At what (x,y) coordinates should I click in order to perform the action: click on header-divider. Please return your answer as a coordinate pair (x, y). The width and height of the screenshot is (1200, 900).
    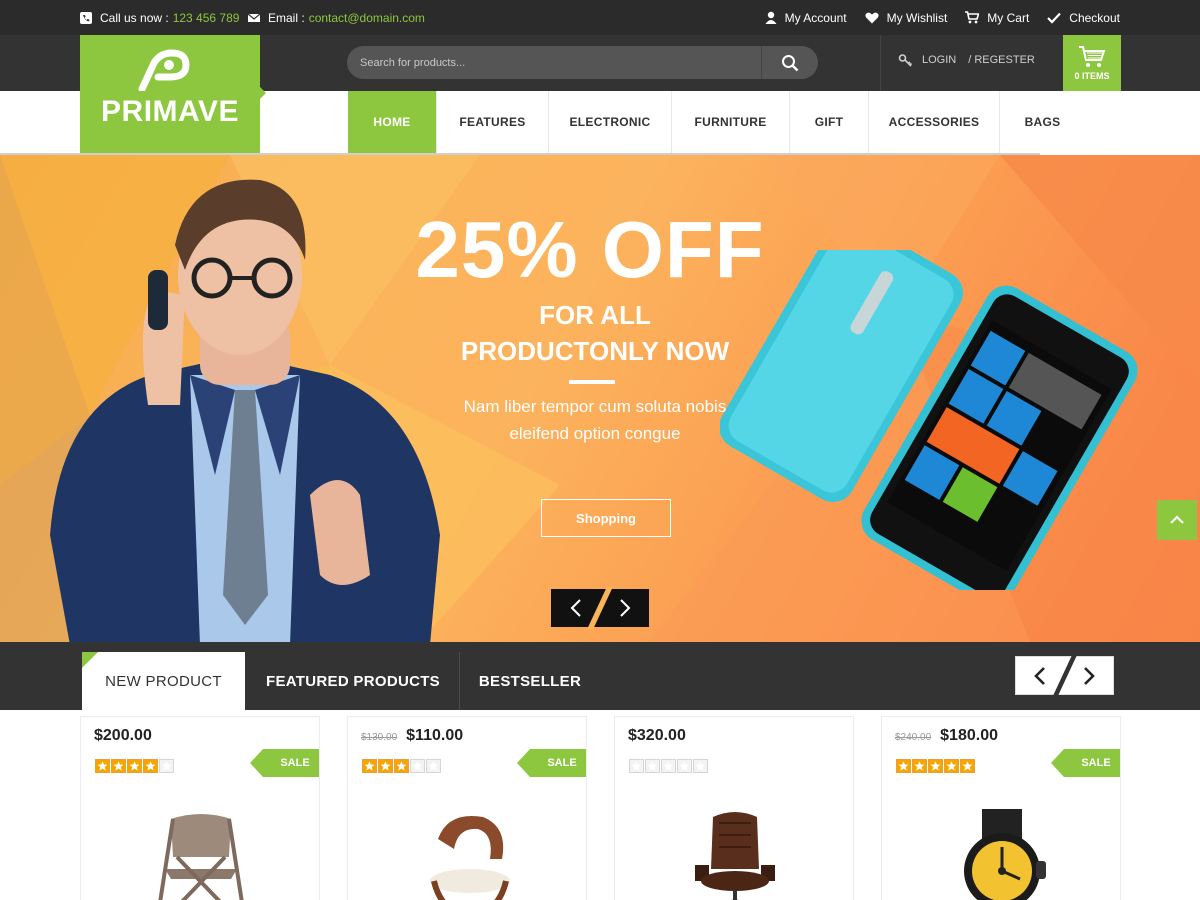
    Looking at the image, I should click on (880, 63).